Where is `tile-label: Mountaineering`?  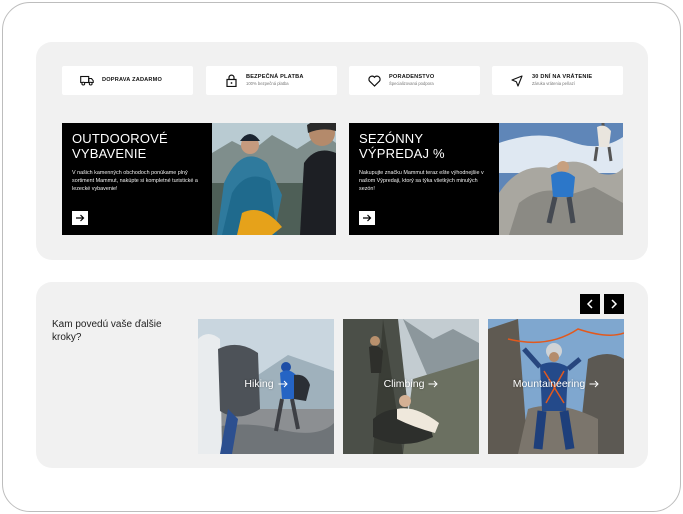
tile-label: Mountaineering is located at coordinates (549, 384).